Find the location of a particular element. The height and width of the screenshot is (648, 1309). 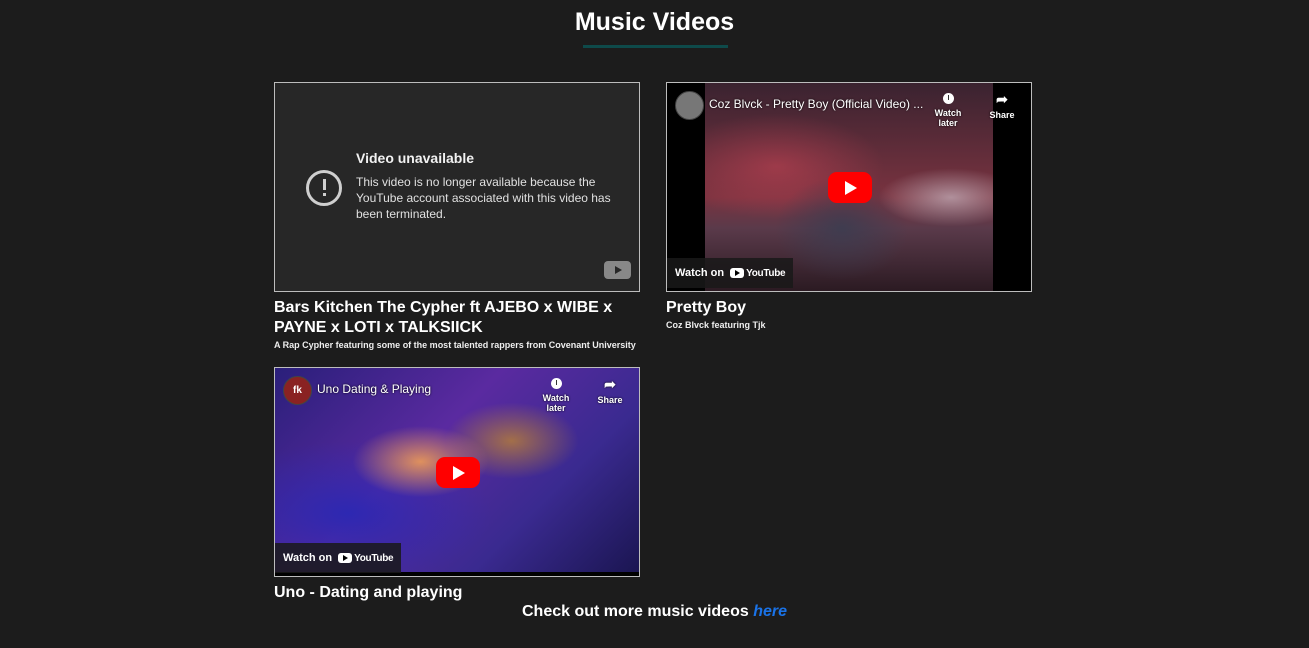

video-title: Uno - Dating and playing is located at coordinates (368, 592).